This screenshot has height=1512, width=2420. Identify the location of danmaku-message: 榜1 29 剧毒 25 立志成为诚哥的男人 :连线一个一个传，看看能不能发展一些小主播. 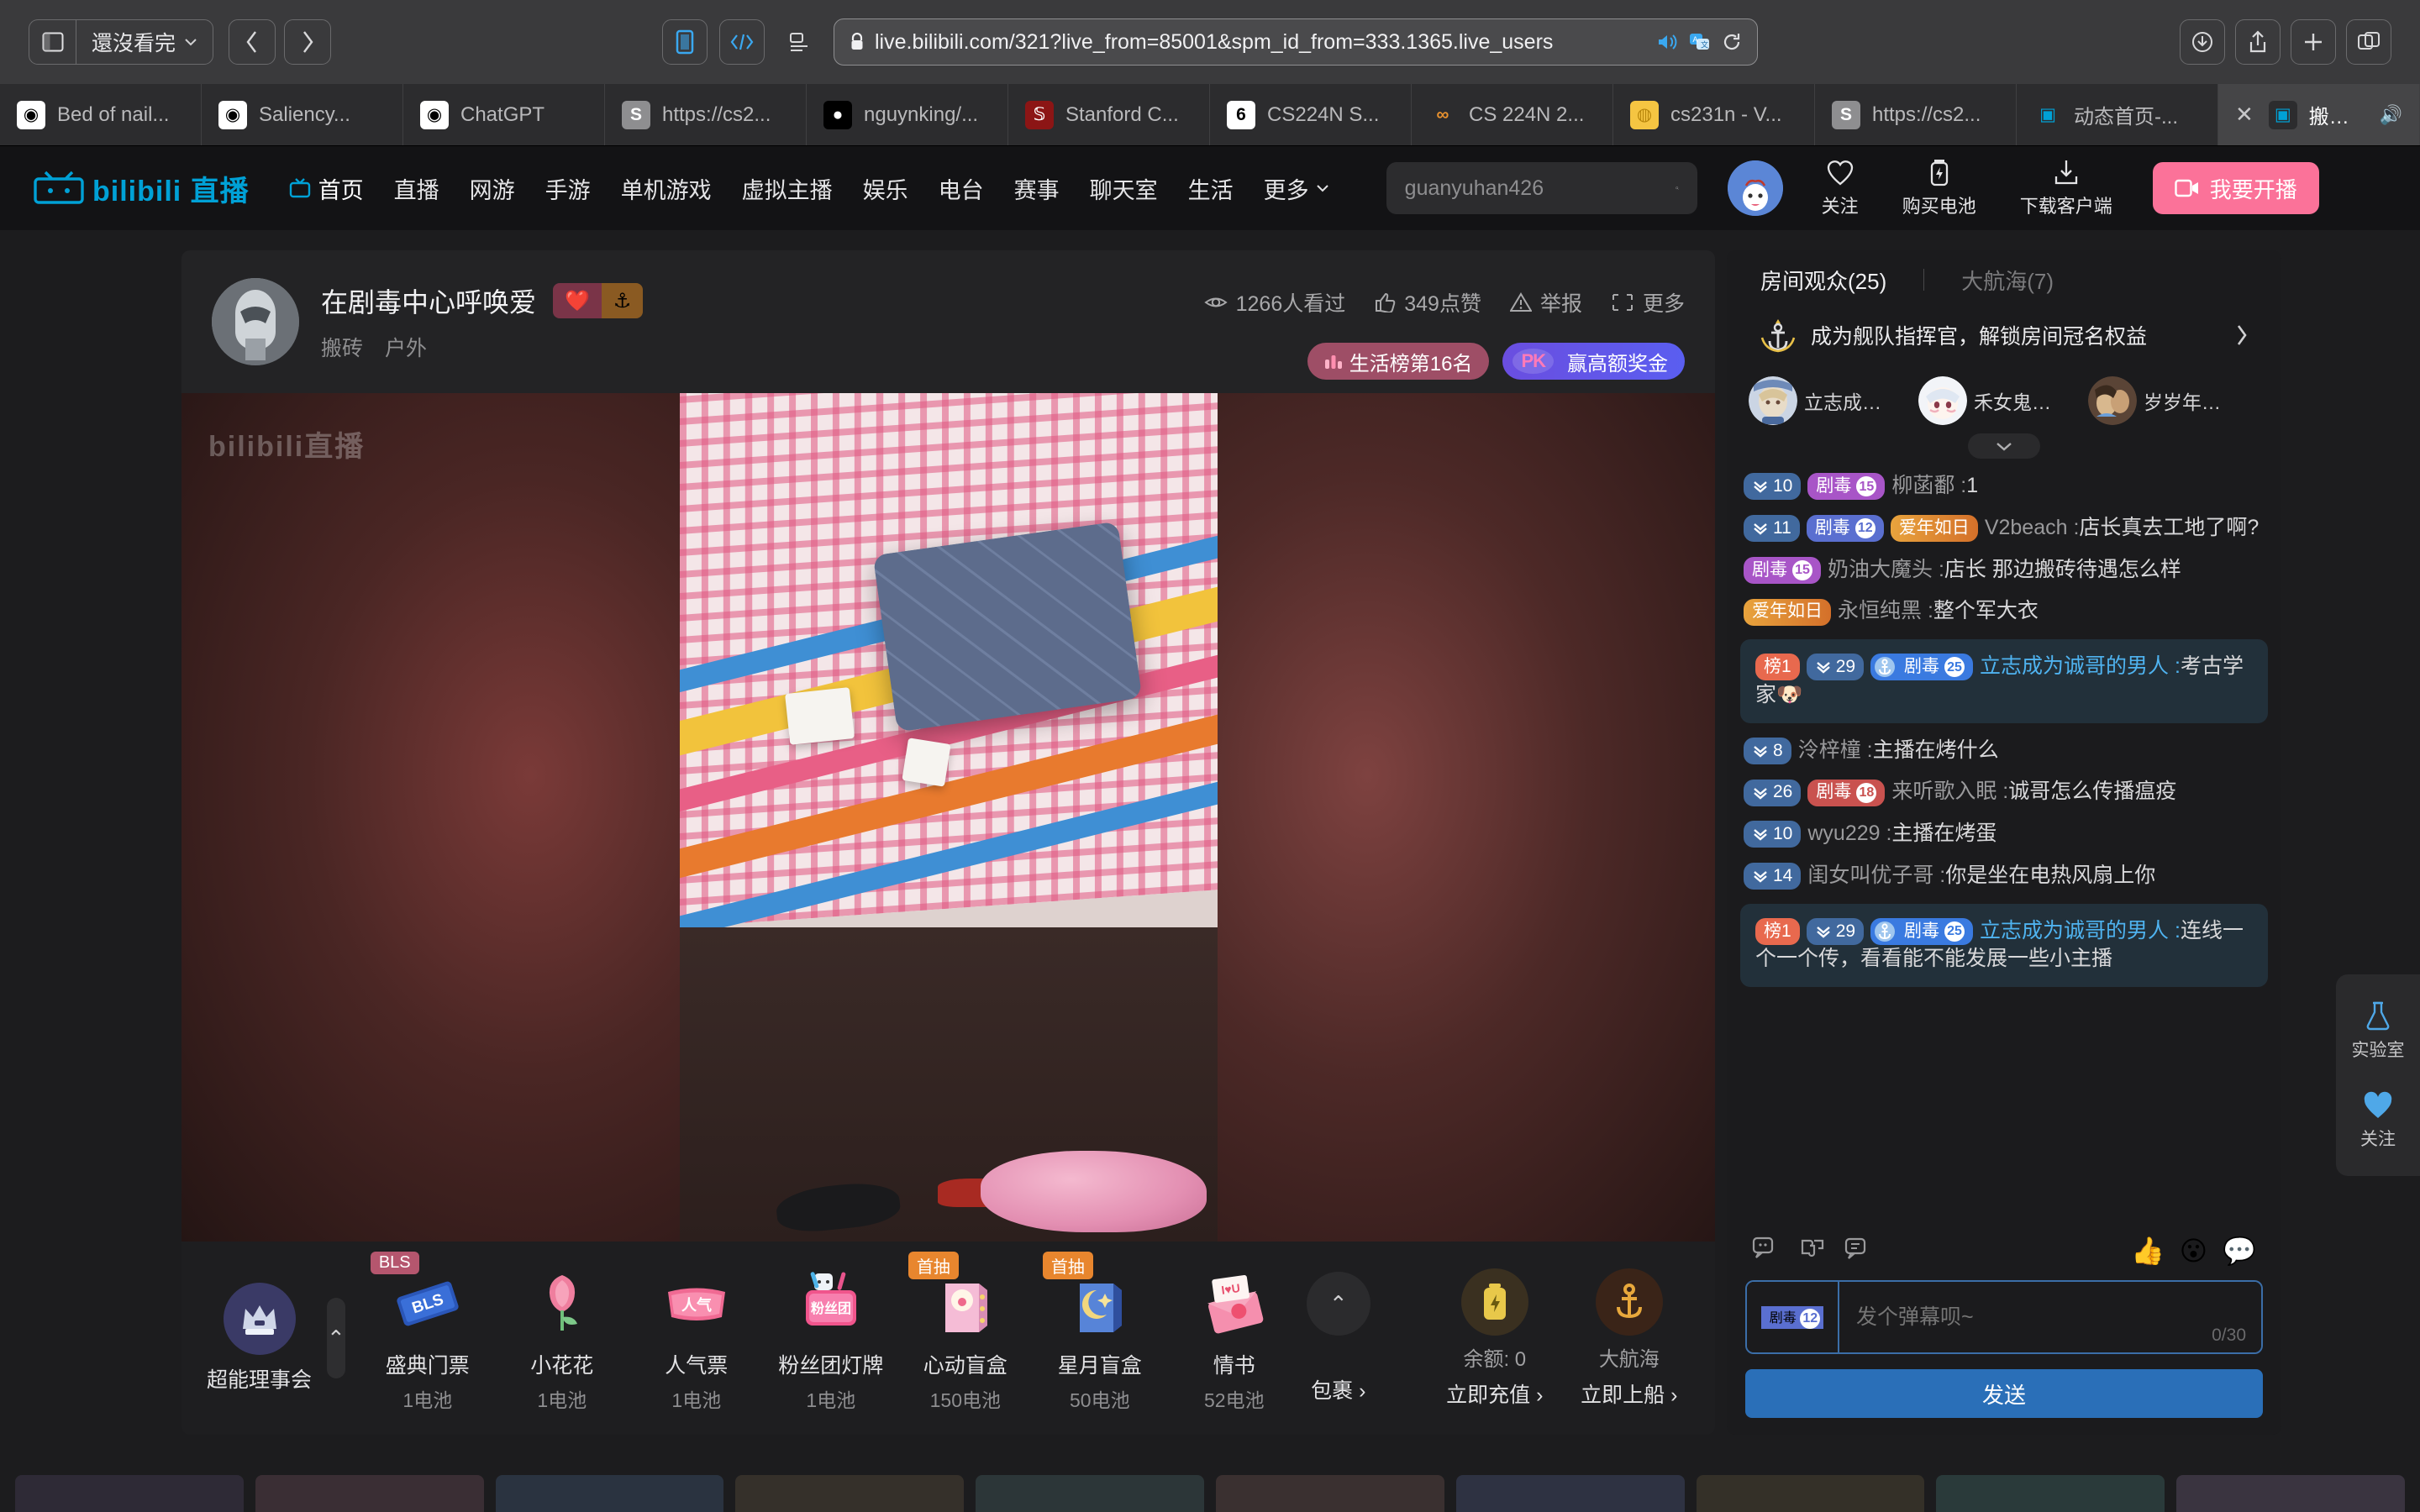
(2004, 945).